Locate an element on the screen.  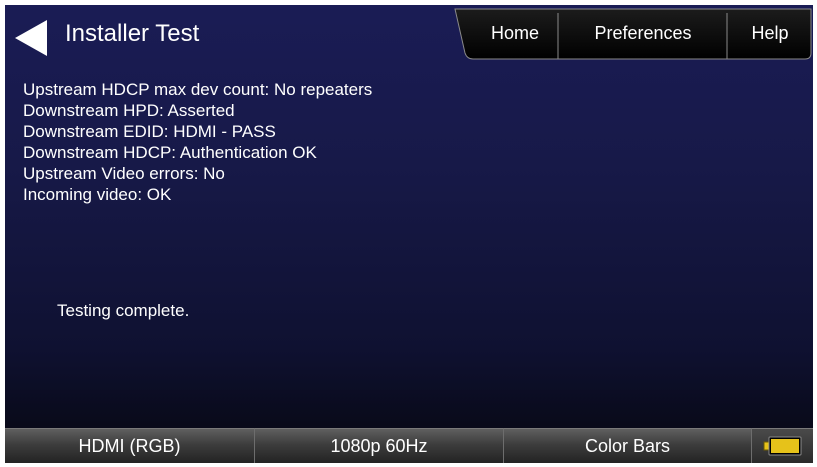
status-line-incoming-video: Incoming video: OK is located at coordinates (97, 194).